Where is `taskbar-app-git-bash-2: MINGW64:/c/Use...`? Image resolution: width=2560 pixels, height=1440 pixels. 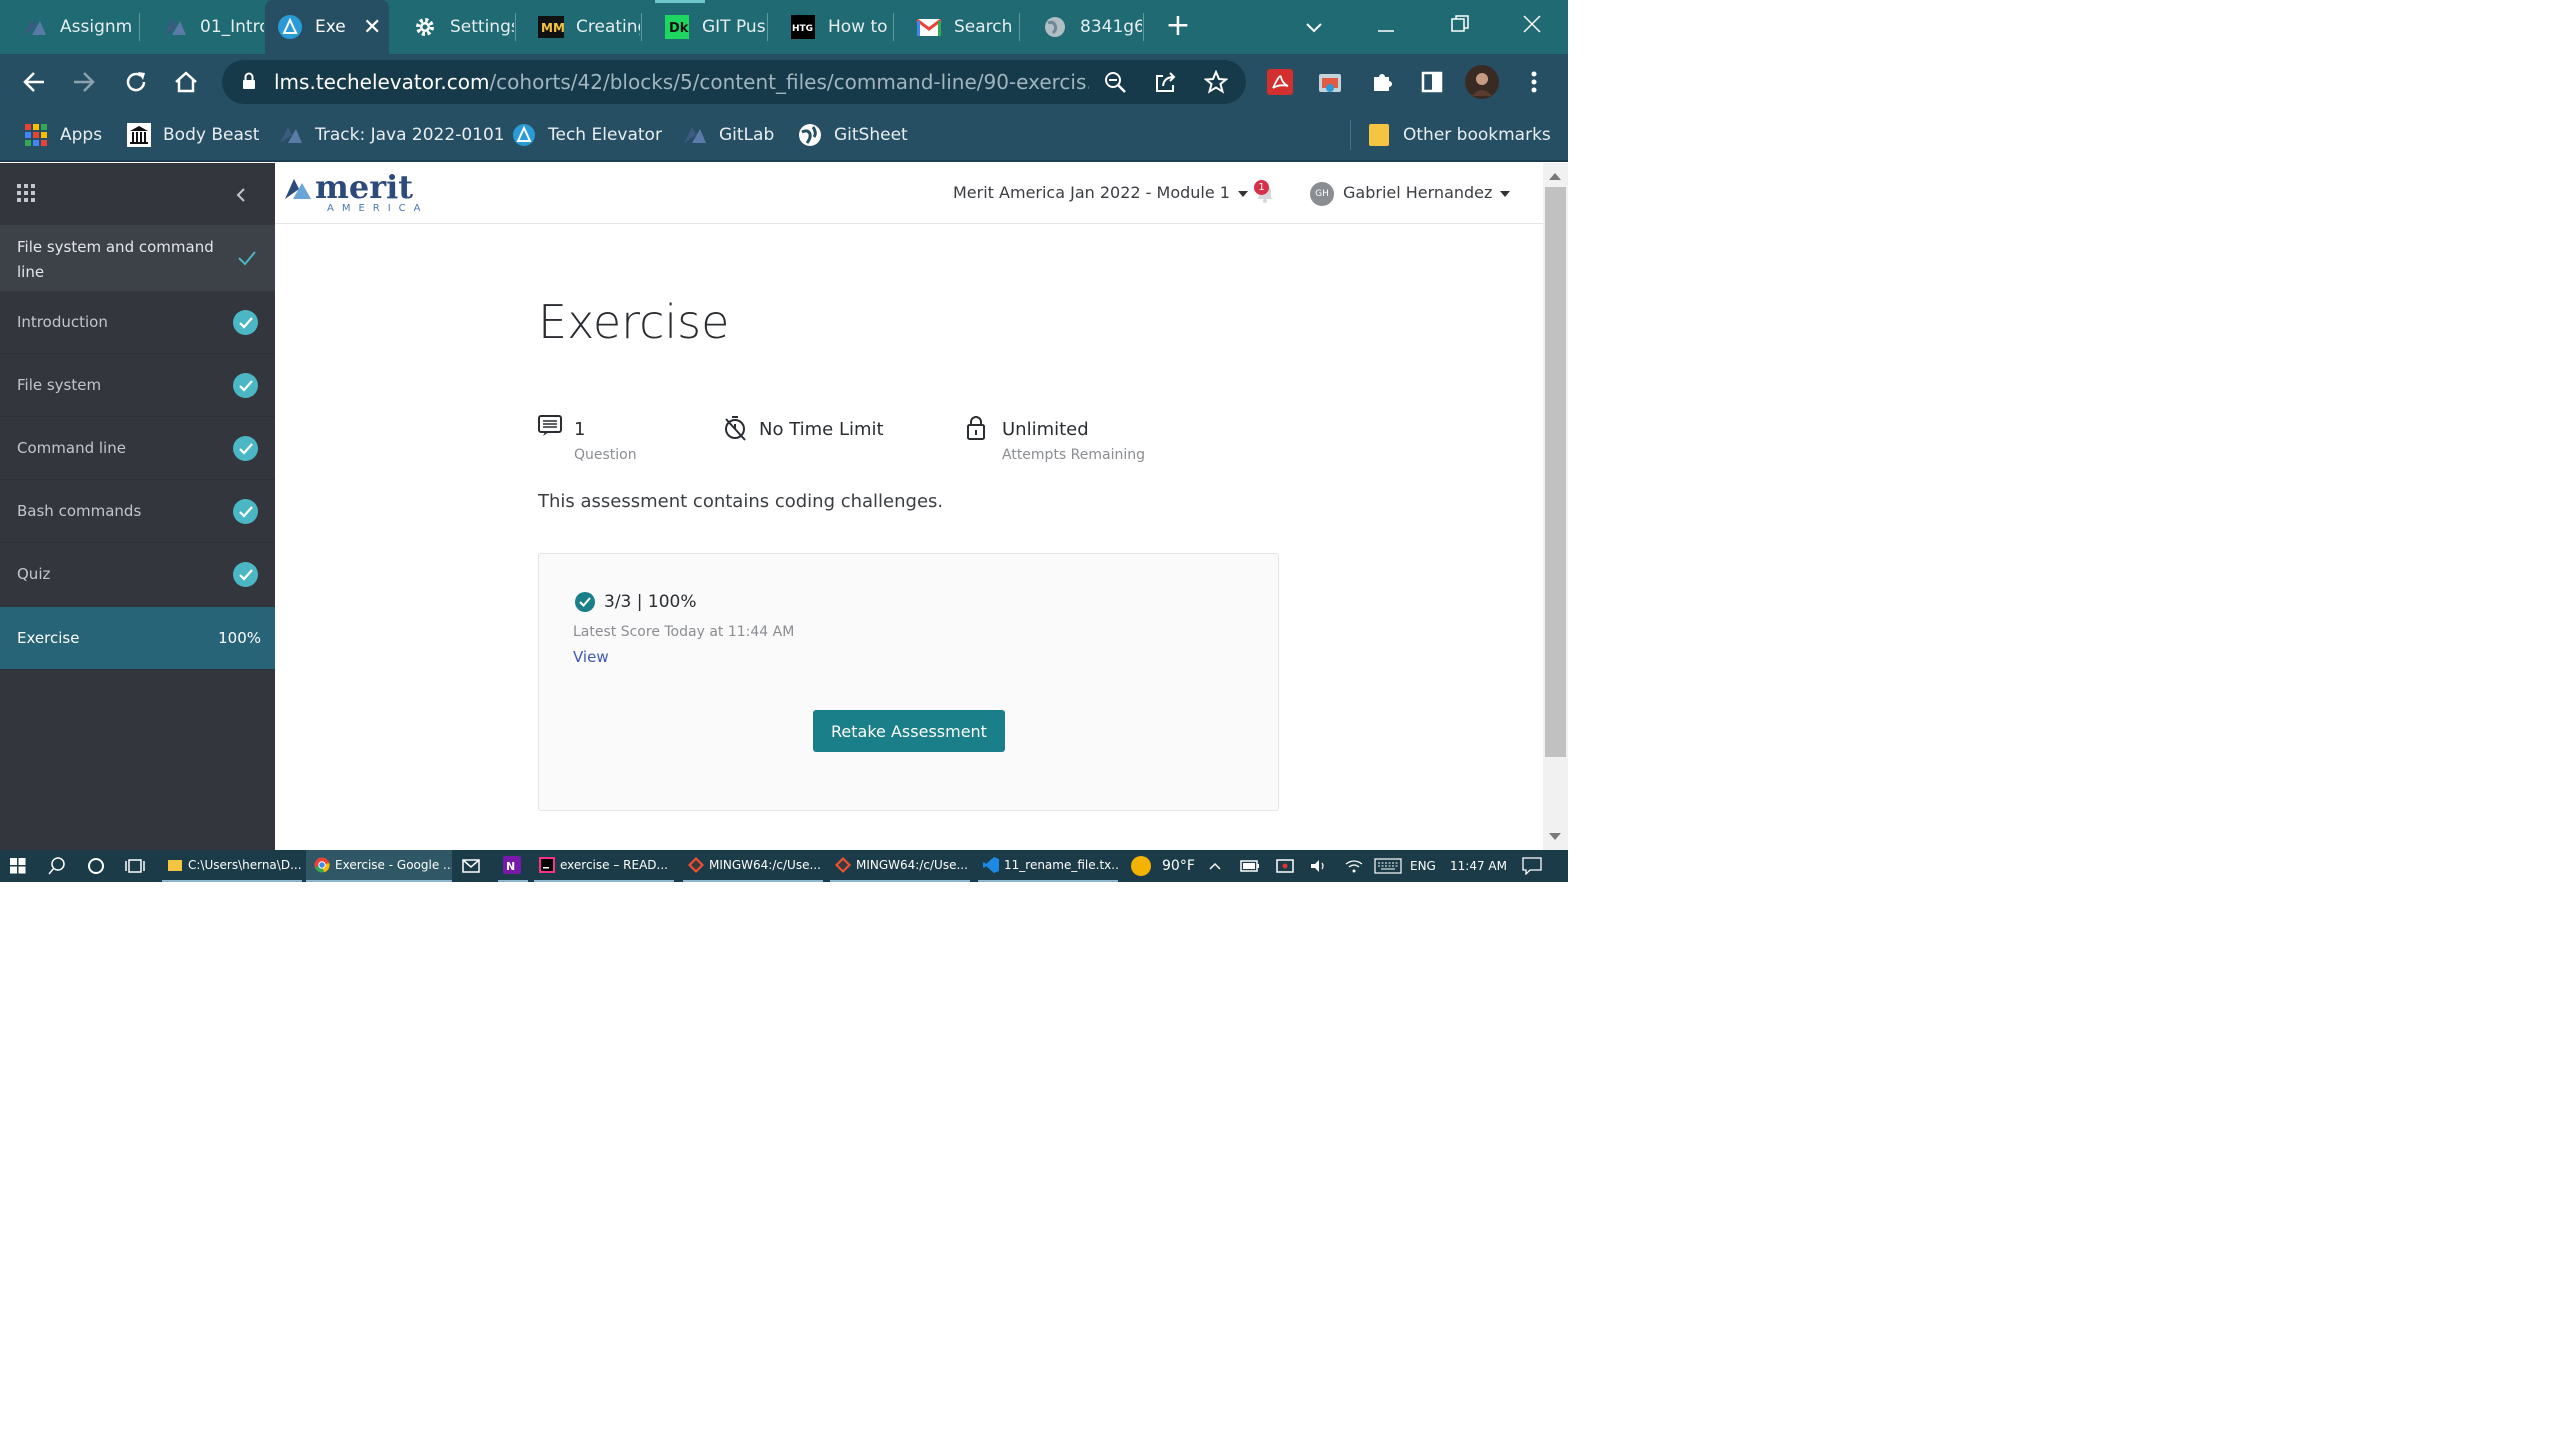 taskbar-app-git-bash-2: MINGW64:/c/Use... is located at coordinates (900, 866).